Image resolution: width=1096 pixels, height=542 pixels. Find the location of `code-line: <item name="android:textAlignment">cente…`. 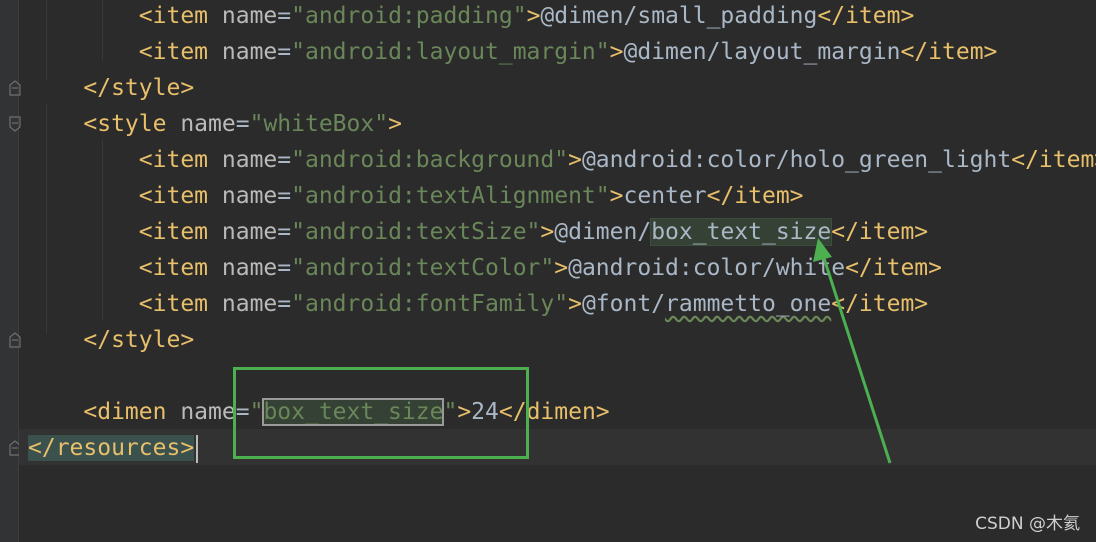

code-line: <item name="android:textAlignment">cente… is located at coordinates (416, 196).